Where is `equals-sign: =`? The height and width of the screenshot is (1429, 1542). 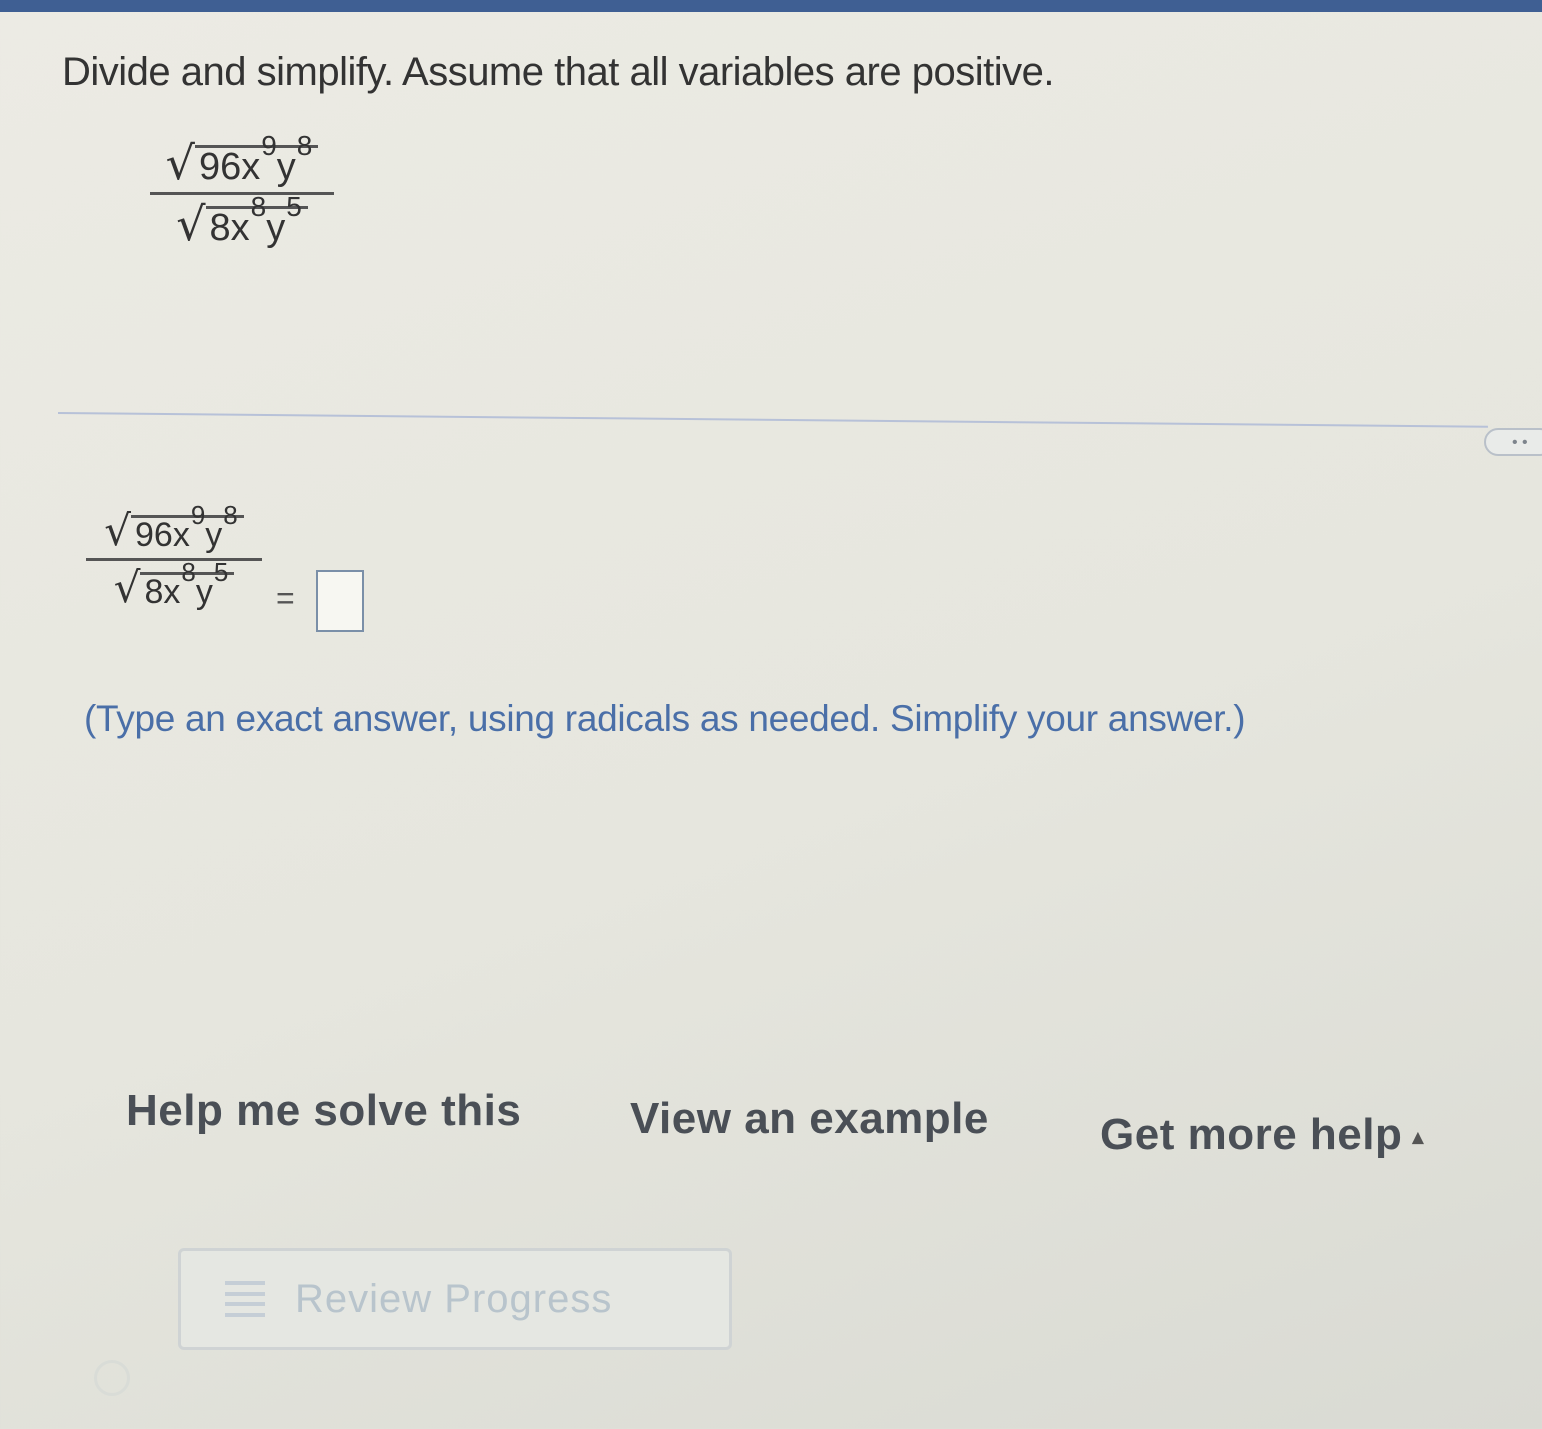
equals-sign: = is located at coordinates (285, 598).